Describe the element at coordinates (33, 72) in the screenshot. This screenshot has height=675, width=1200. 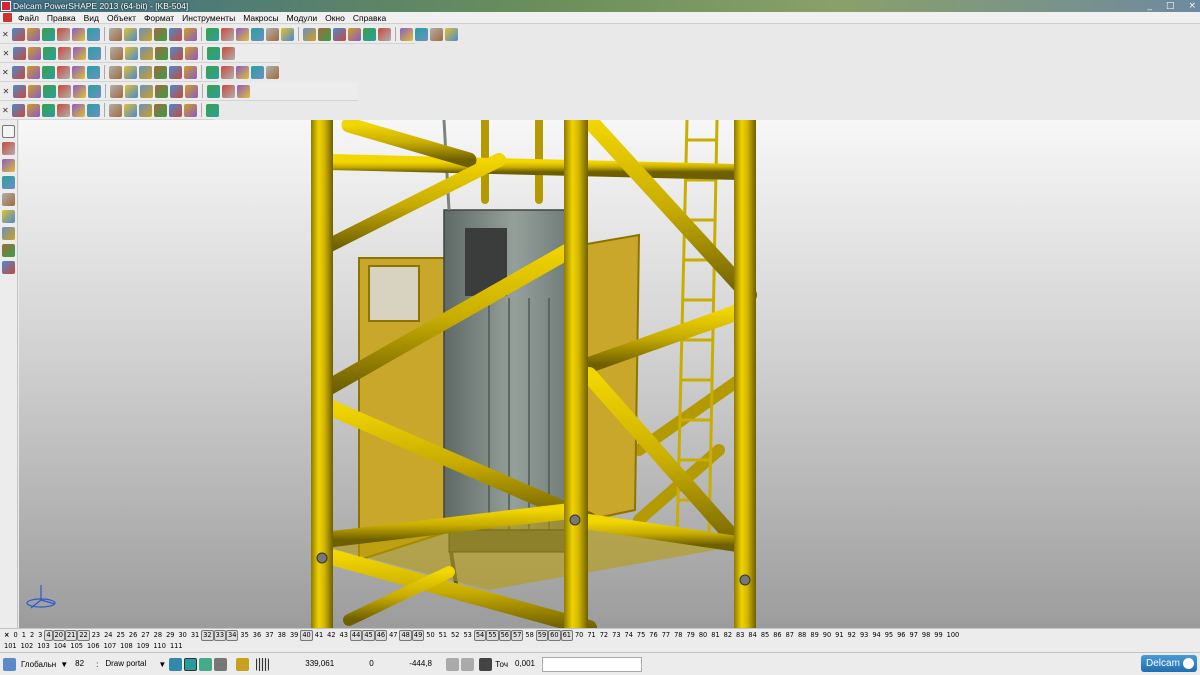
I see `cylinder-icon` at that location.